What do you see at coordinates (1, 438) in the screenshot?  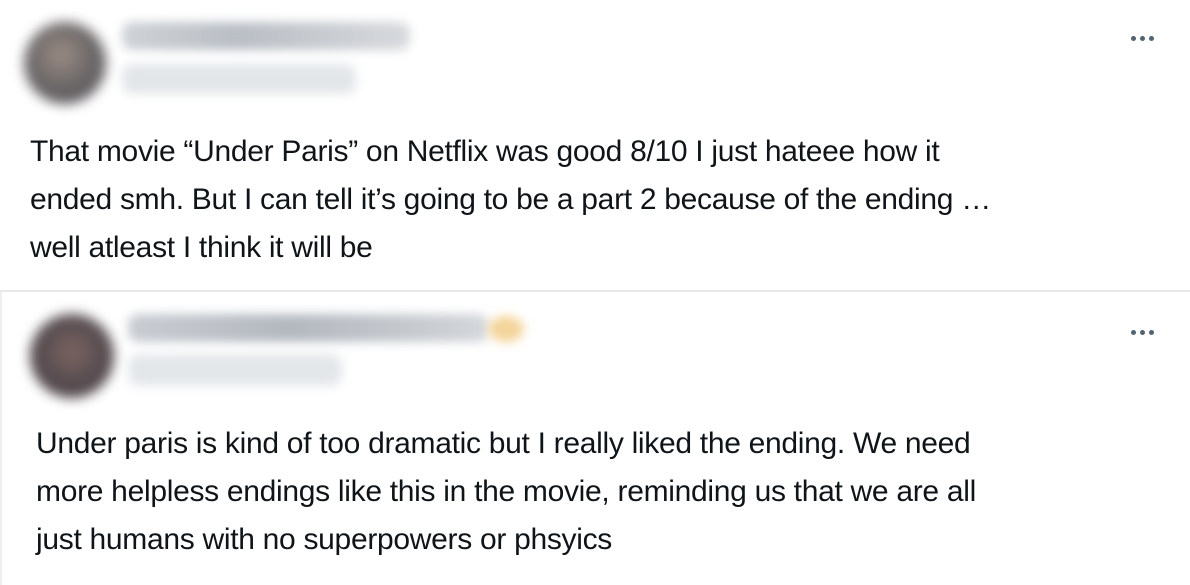 I see `post-border` at bounding box center [1, 438].